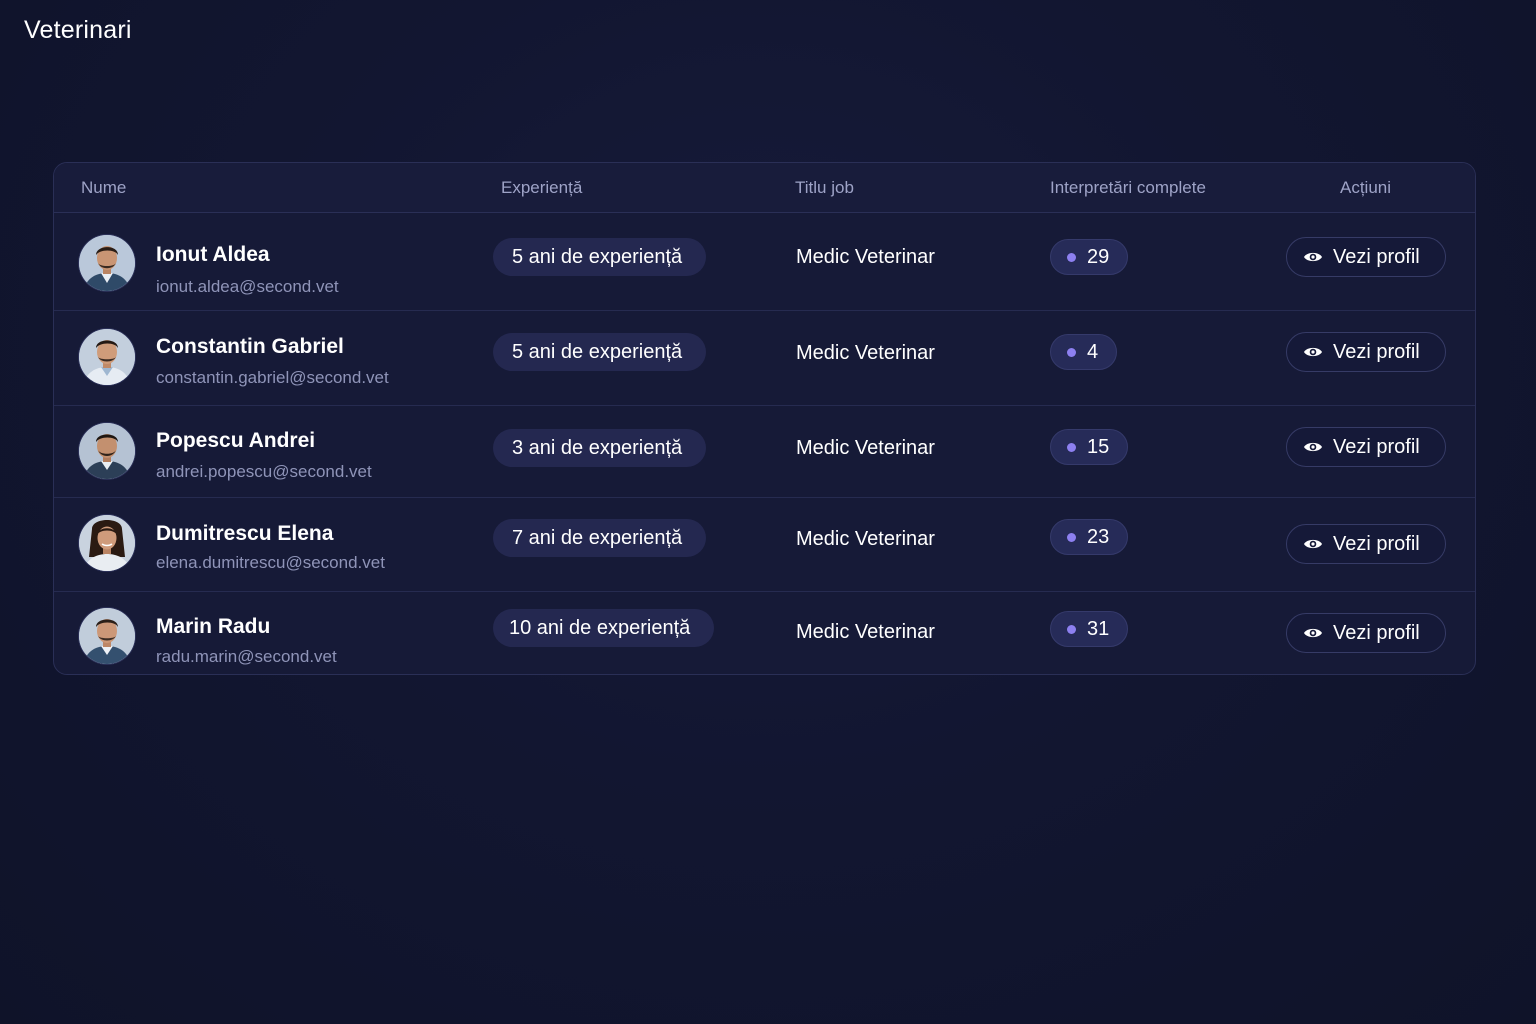  What do you see at coordinates (600, 538) in the screenshot?
I see `experience-badge: 7 ani de experiență` at bounding box center [600, 538].